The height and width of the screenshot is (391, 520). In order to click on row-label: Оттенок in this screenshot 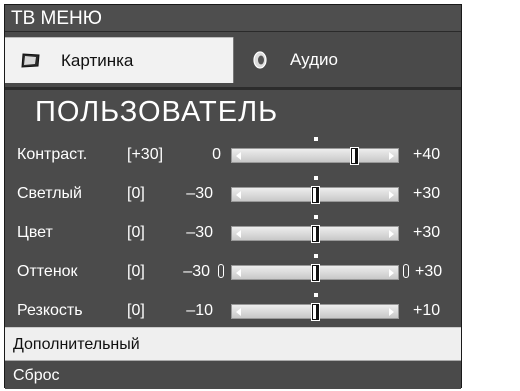, I will do `click(47, 271)`.